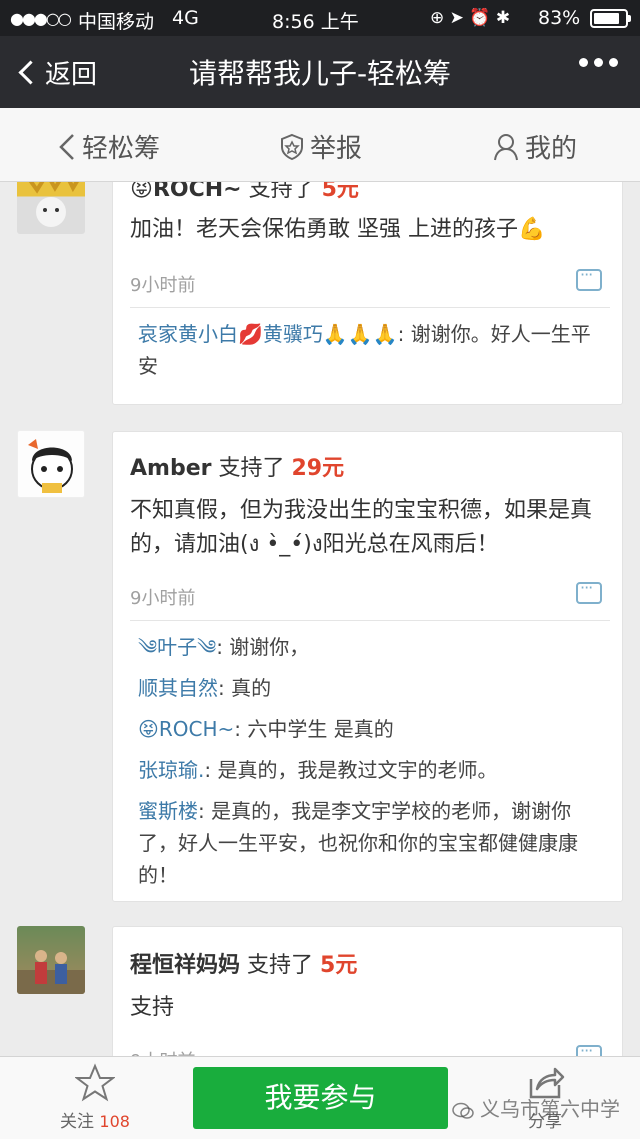  Describe the element at coordinates (197, 192) in the screenshot. I see `supporter-name: ROCH~` at that location.